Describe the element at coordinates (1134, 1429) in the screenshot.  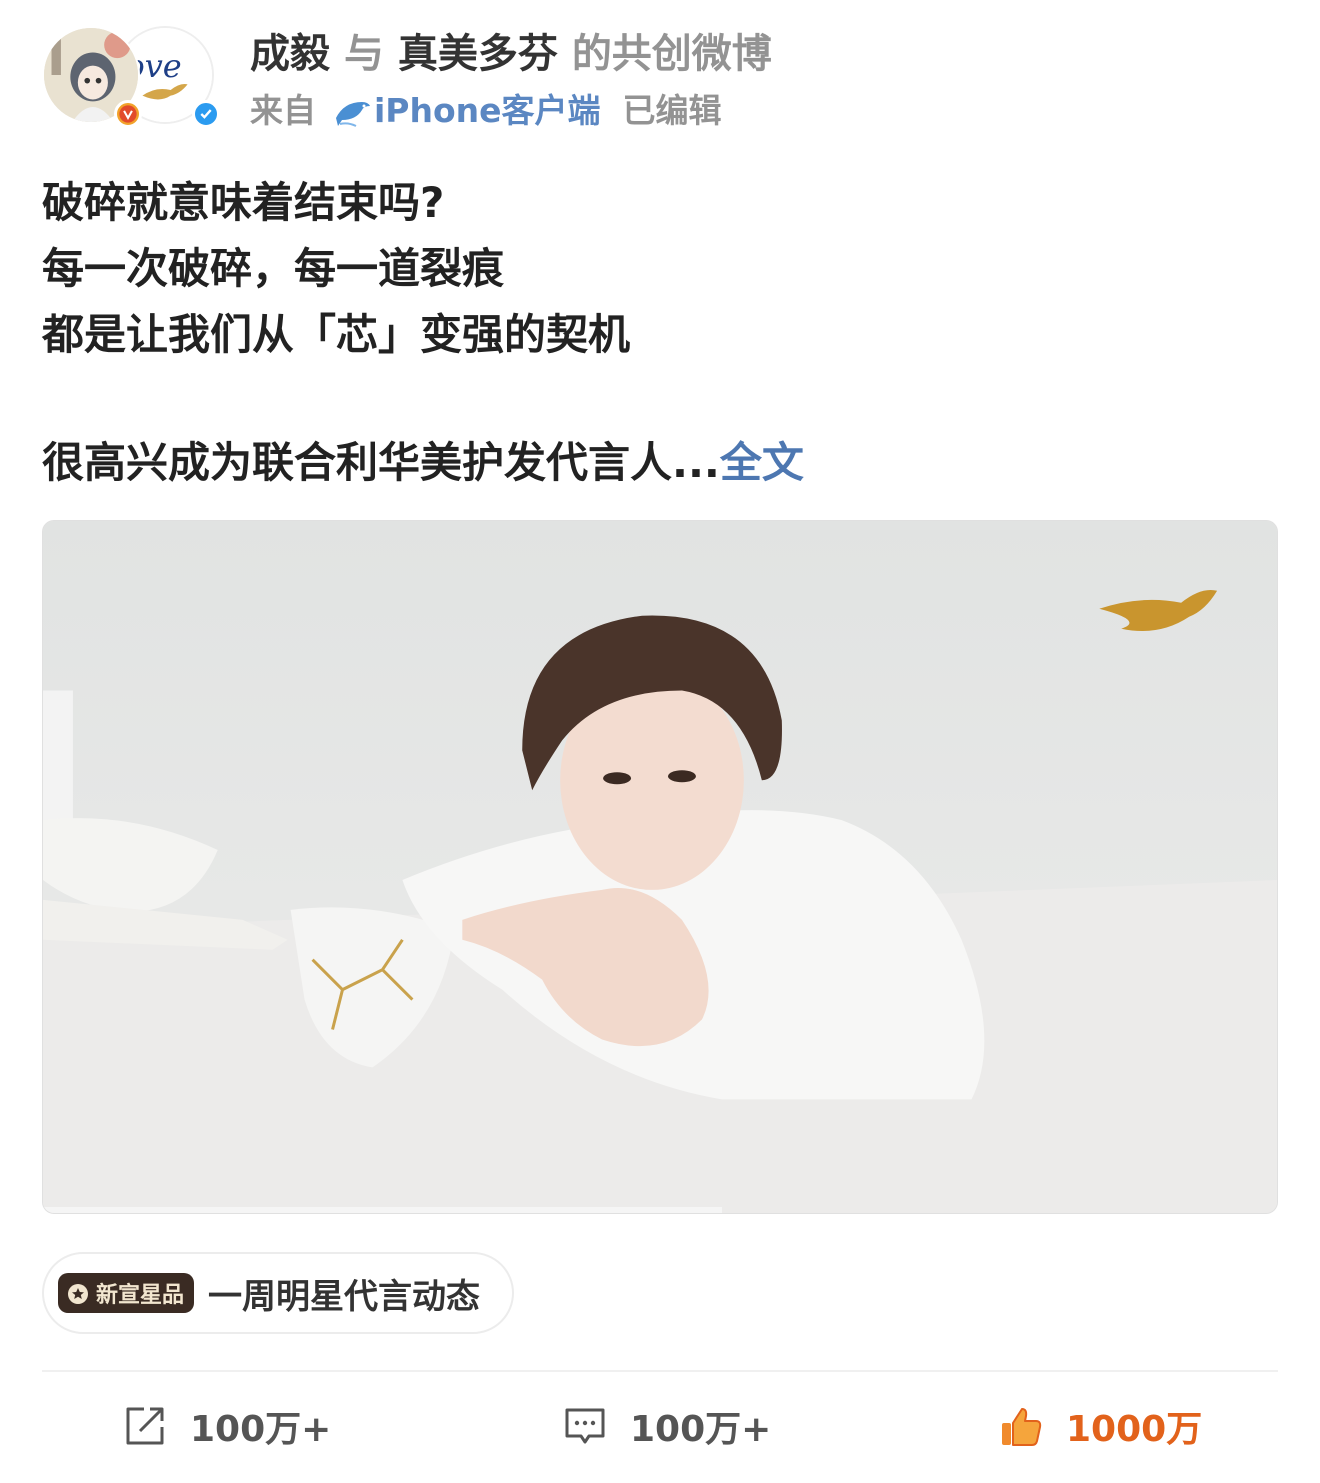
I see `like-count: 1000万` at that location.